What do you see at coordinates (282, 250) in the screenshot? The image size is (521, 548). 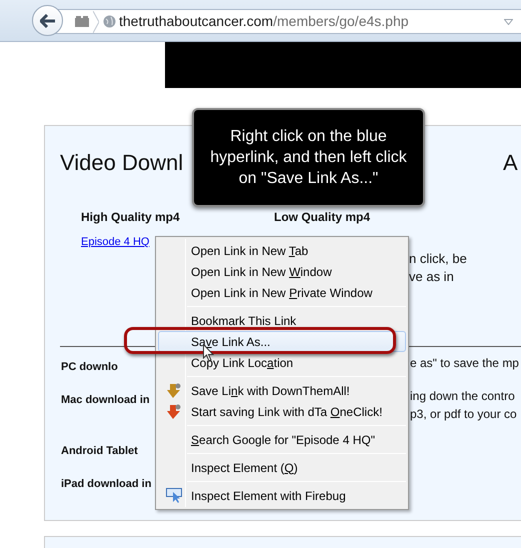 I see `menu-item: Open Link in New Tab` at bounding box center [282, 250].